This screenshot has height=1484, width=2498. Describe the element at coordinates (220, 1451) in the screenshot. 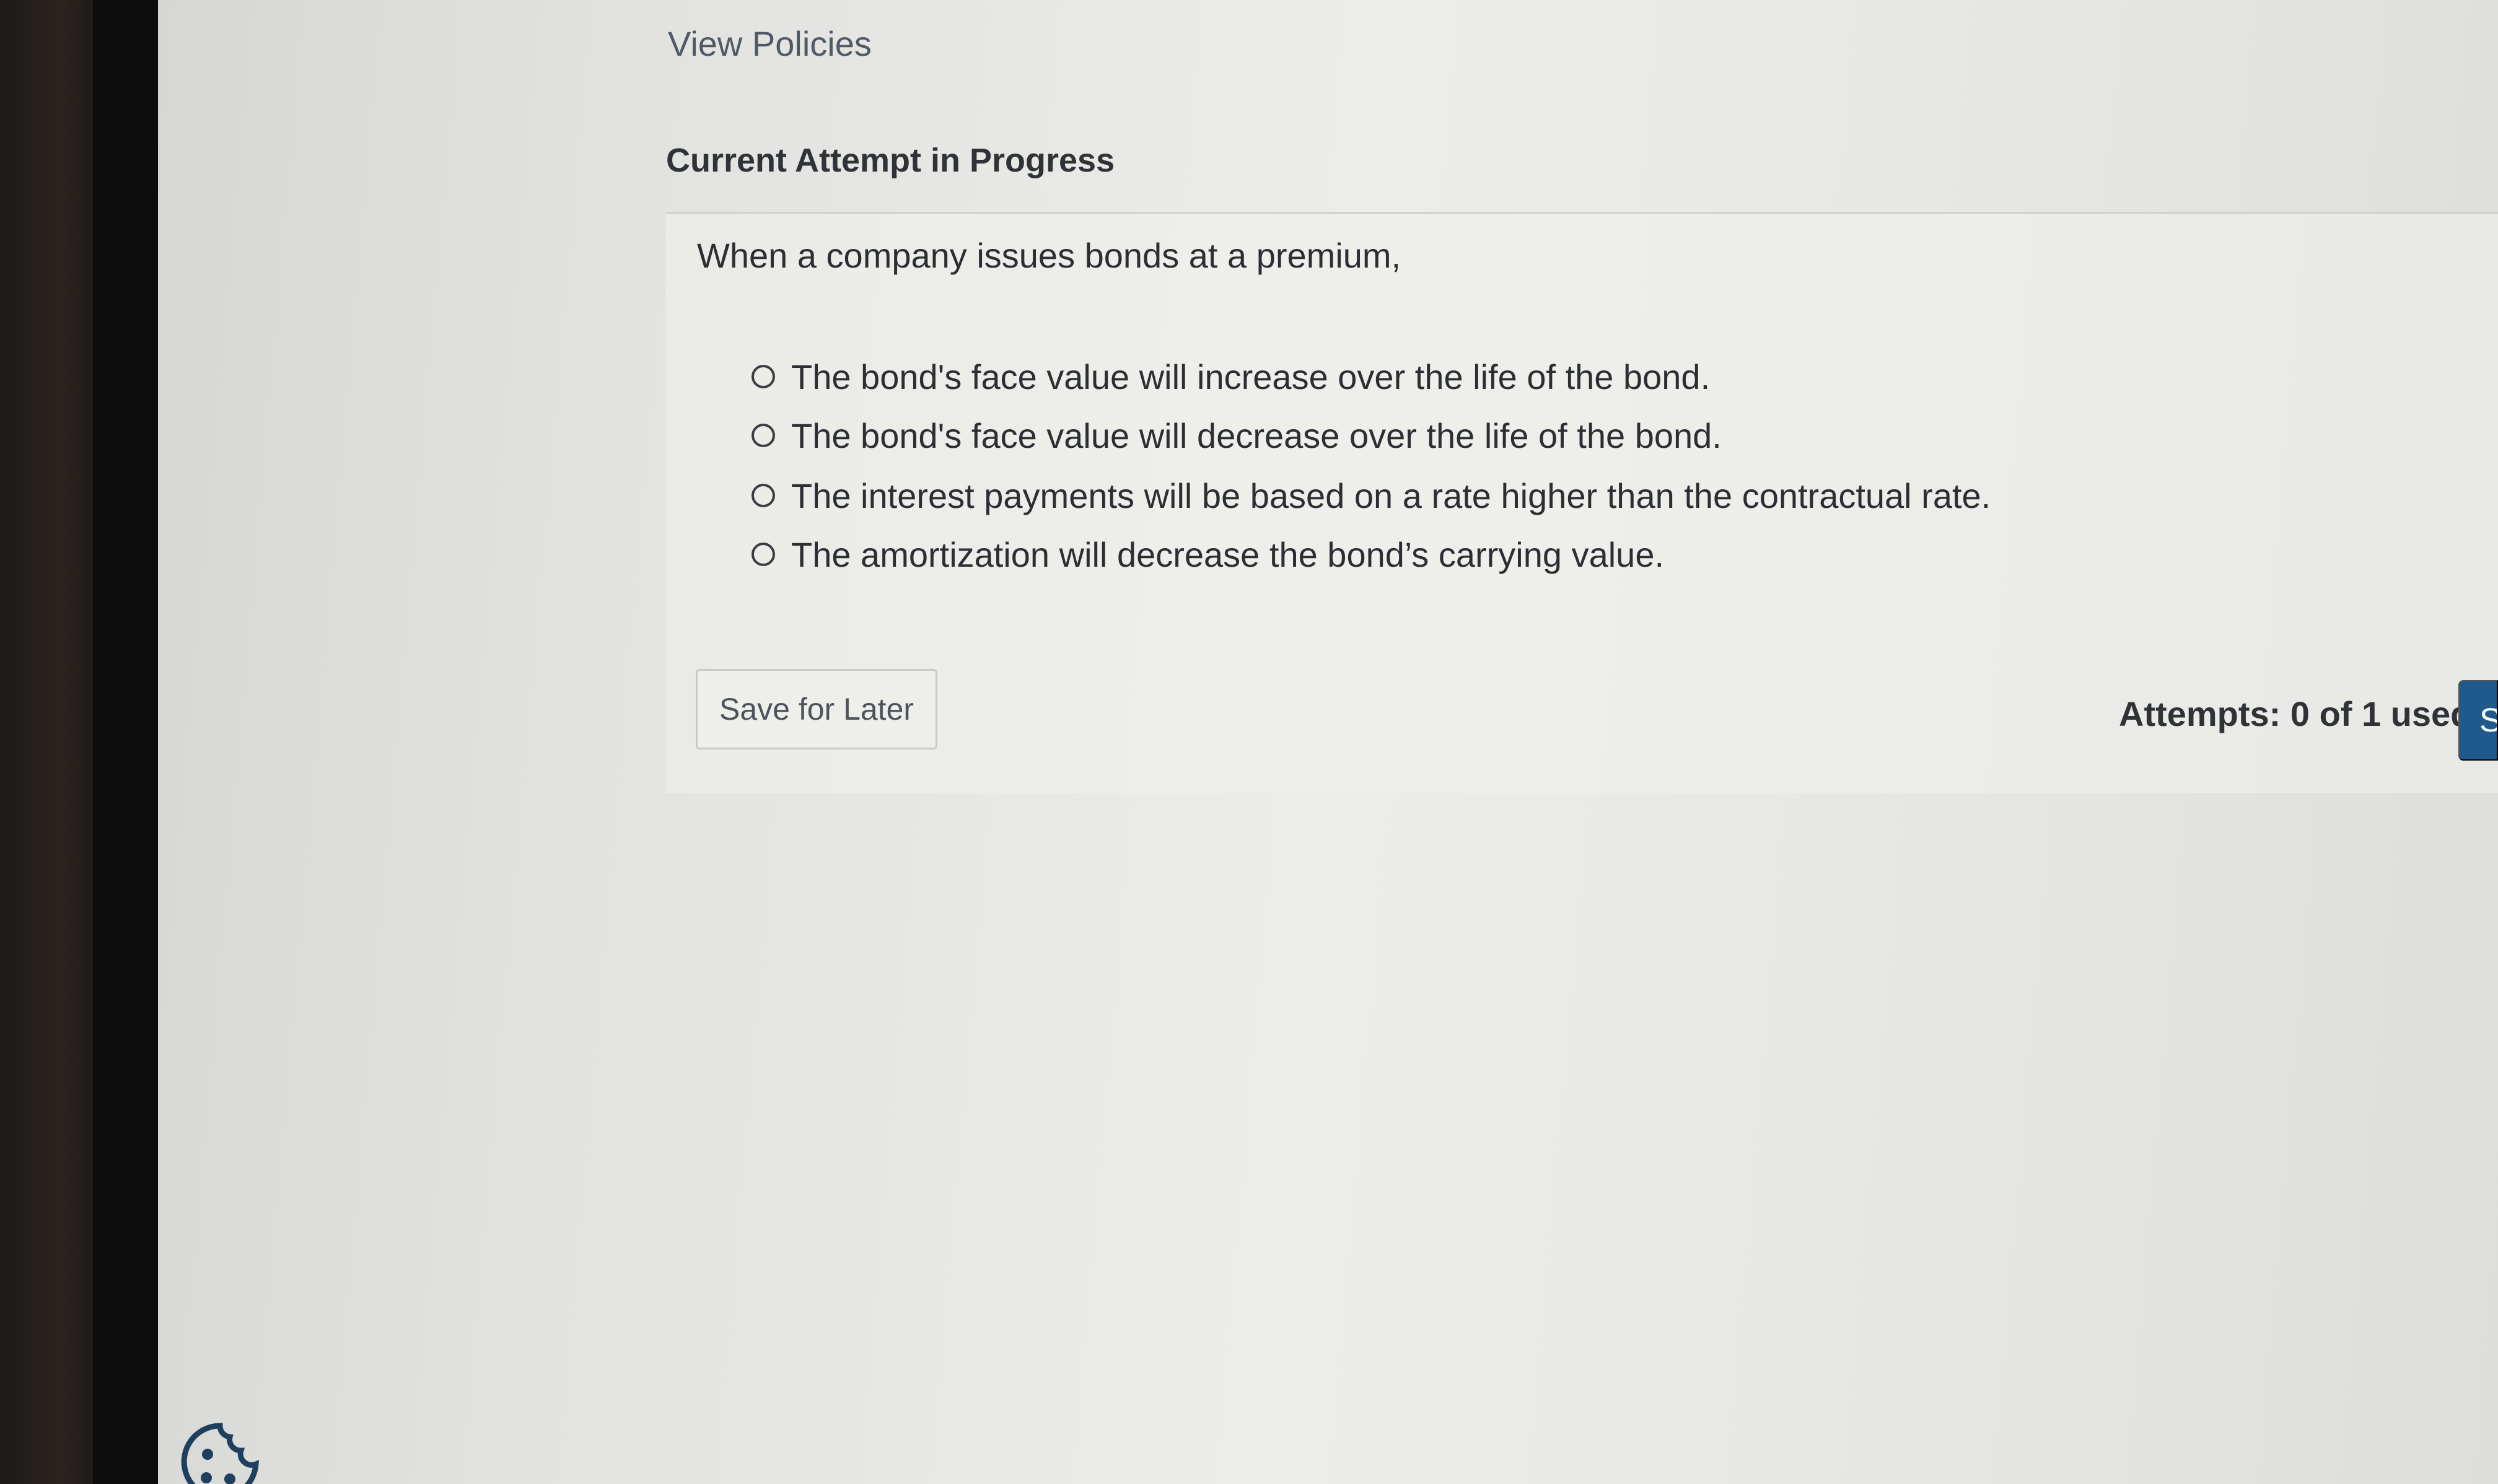

I see `cookie-icon` at that location.